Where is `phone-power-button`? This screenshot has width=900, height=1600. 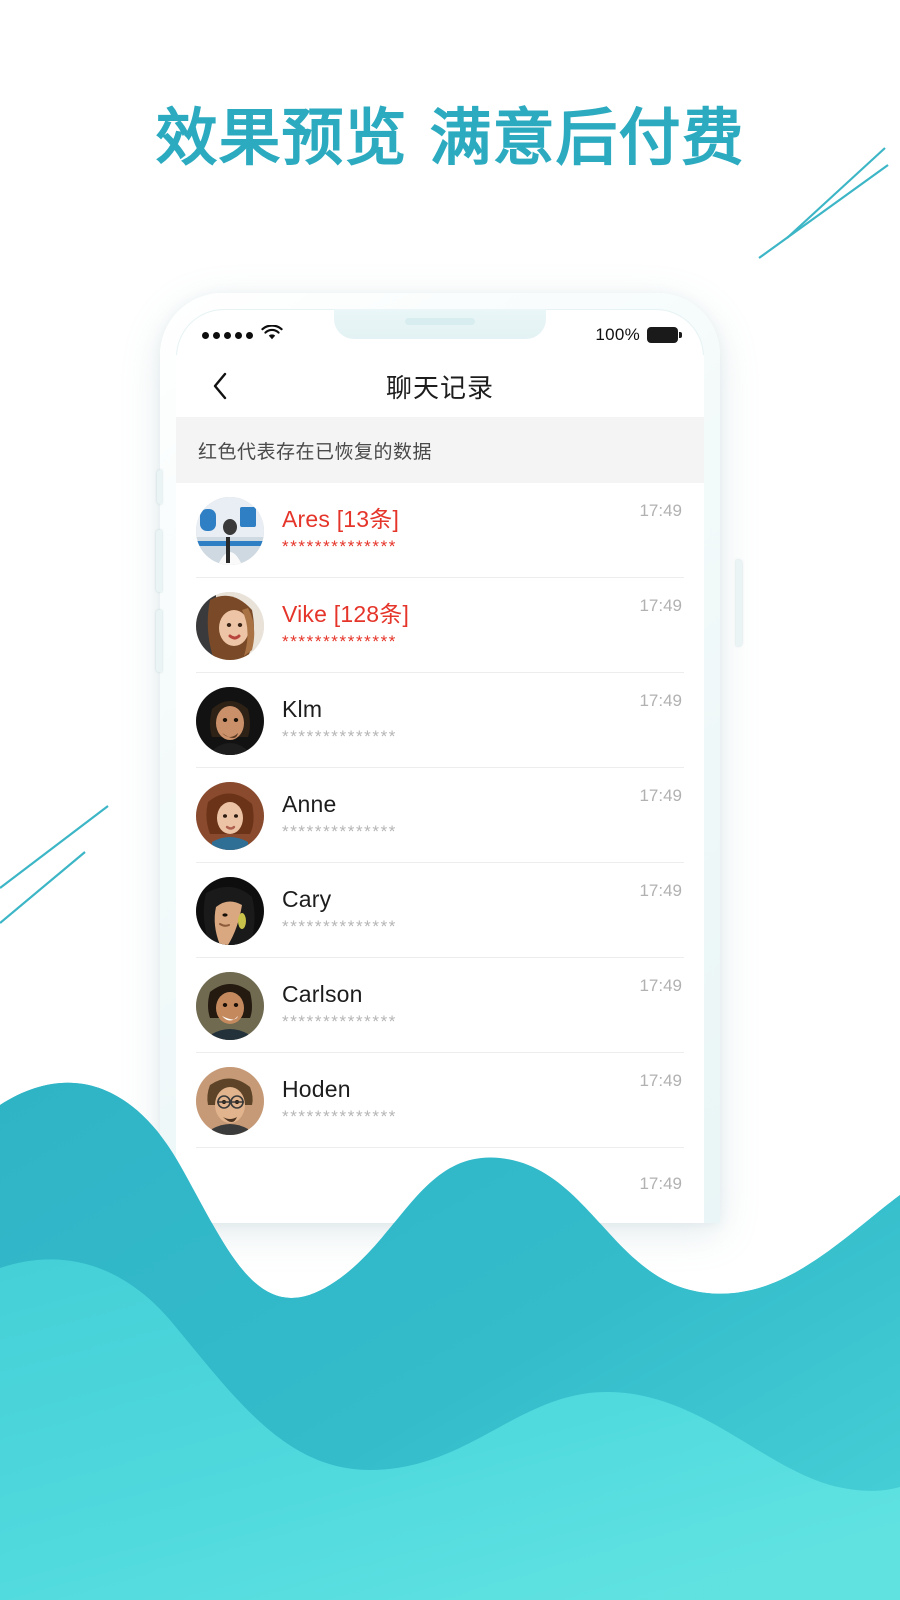 phone-power-button is located at coordinates (739, 603).